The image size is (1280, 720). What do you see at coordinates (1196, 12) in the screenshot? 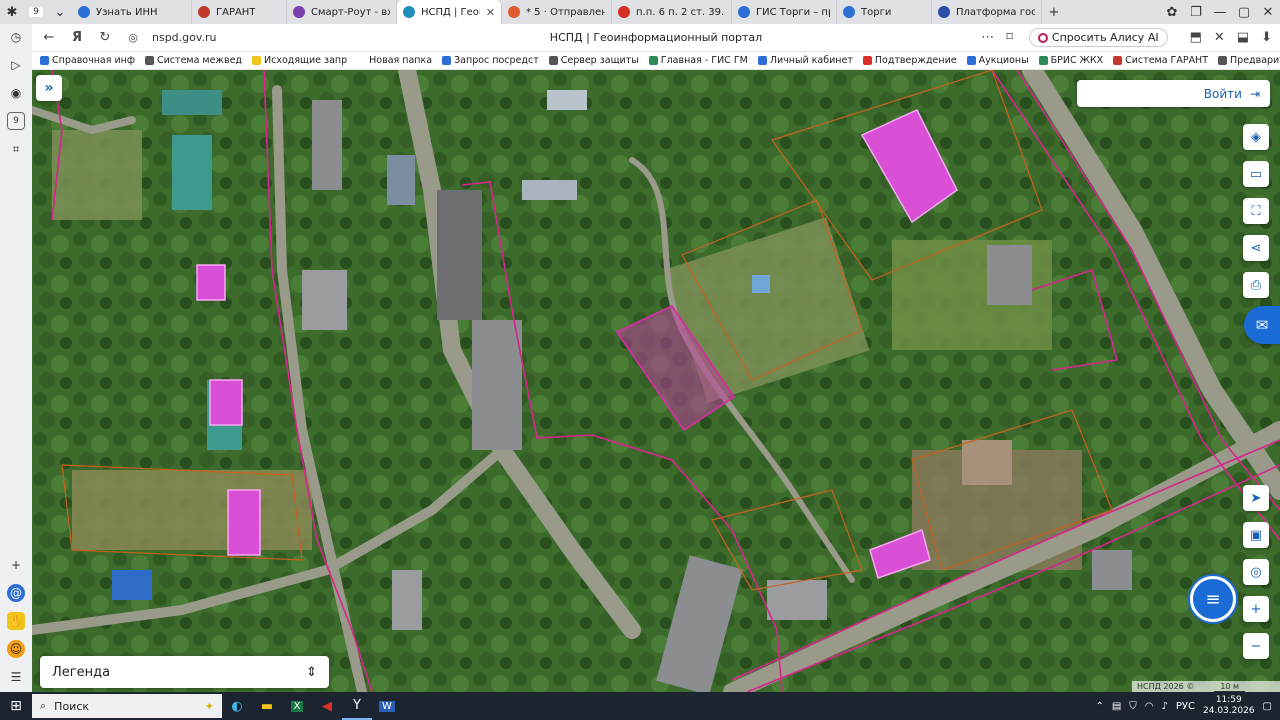
I see `bookmarks-manager-icon: ❐` at bounding box center [1196, 12].